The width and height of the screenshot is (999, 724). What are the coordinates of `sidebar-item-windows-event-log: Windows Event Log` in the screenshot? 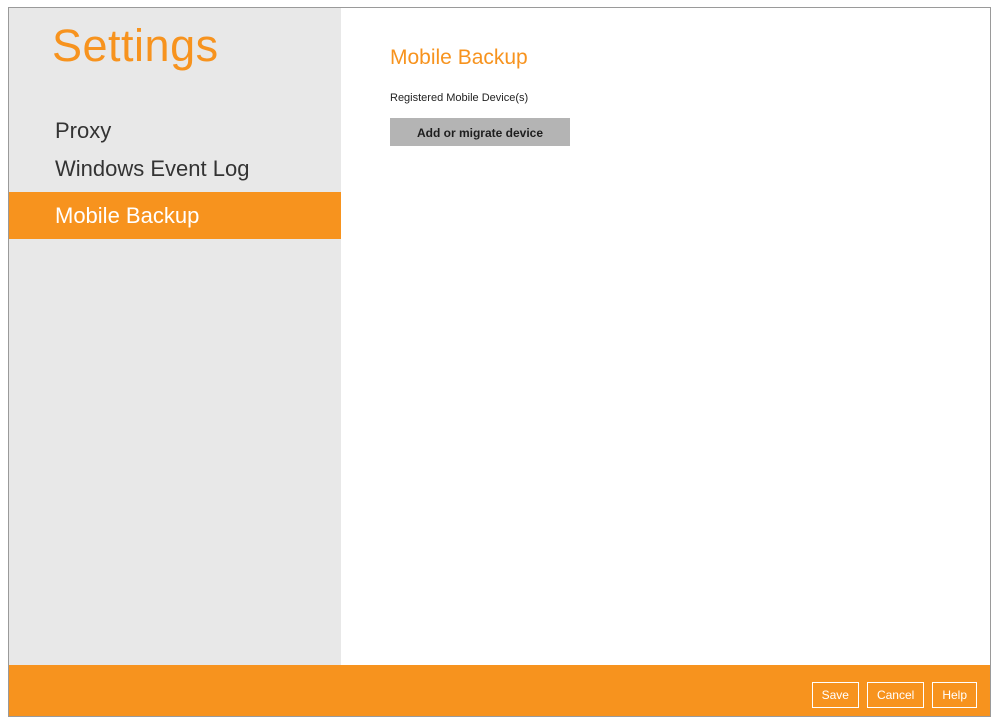 It's located at (175, 168).